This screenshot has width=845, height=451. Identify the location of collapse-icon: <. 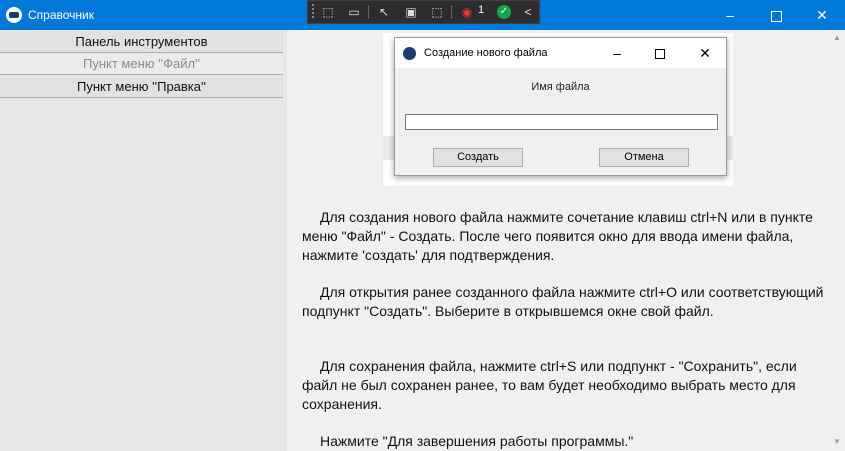
(528, 12).